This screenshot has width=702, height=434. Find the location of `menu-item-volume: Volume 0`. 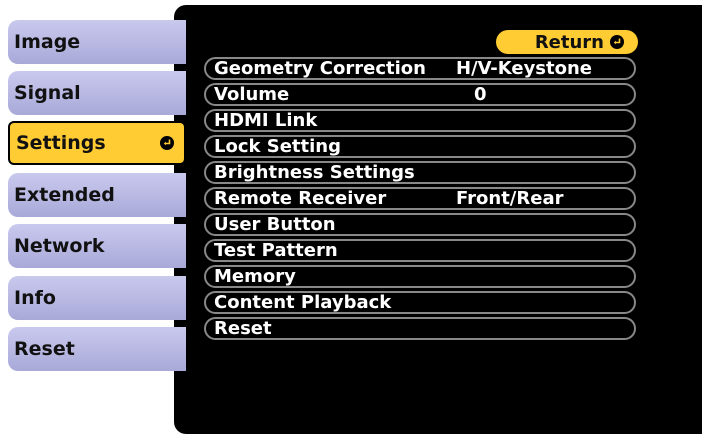

menu-item-volume: Volume 0 is located at coordinates (420, 94).